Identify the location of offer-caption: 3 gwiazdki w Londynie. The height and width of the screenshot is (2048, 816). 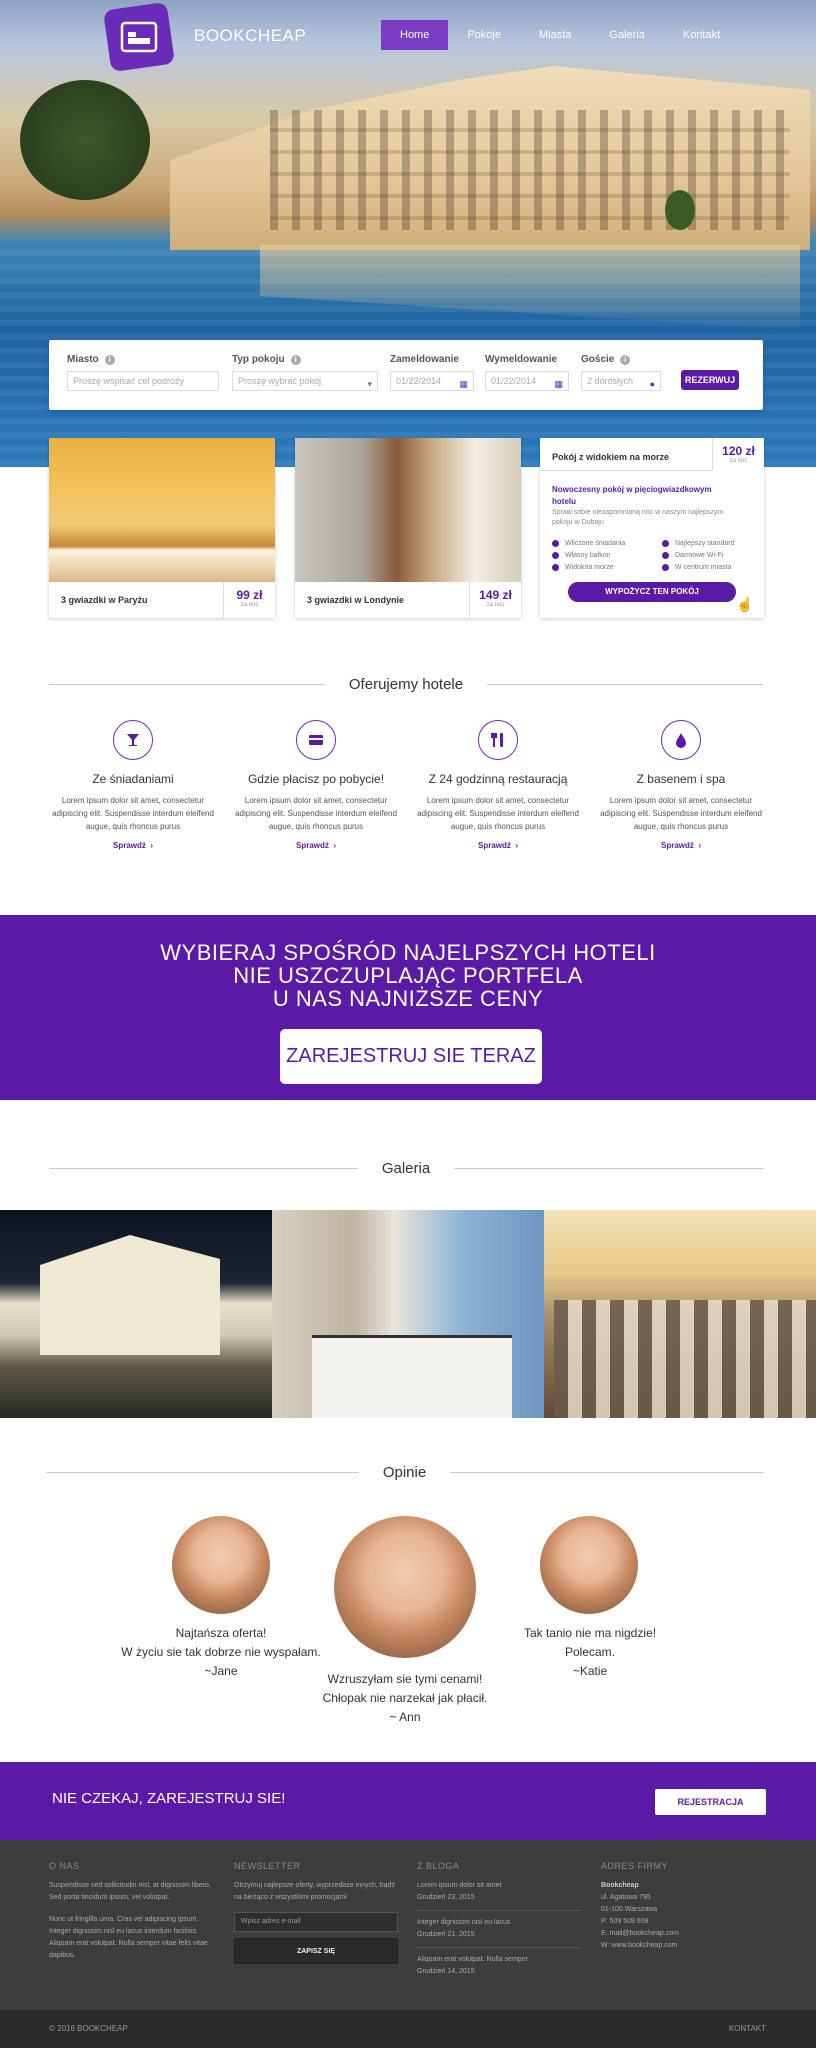
(356, 600).